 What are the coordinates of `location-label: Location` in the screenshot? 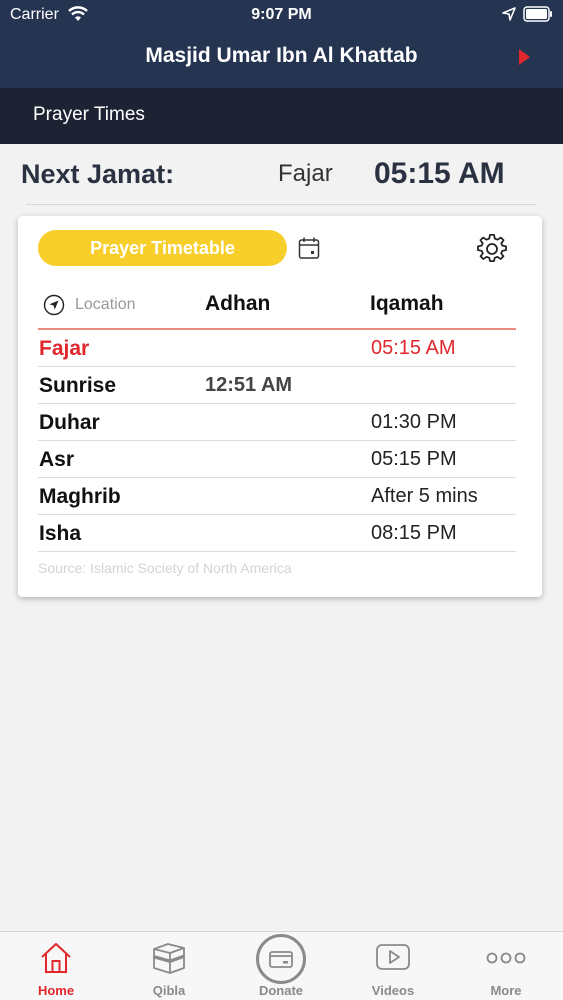 It's located at (105, 305).